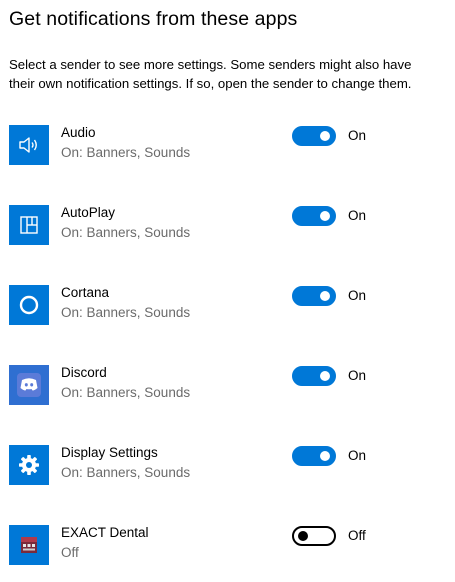 Image resolution: width=455 pixels, height=582 pixels. Describe the element at coordinates (29, 305) in the screenshot. I see `cortana-icon` at that location.